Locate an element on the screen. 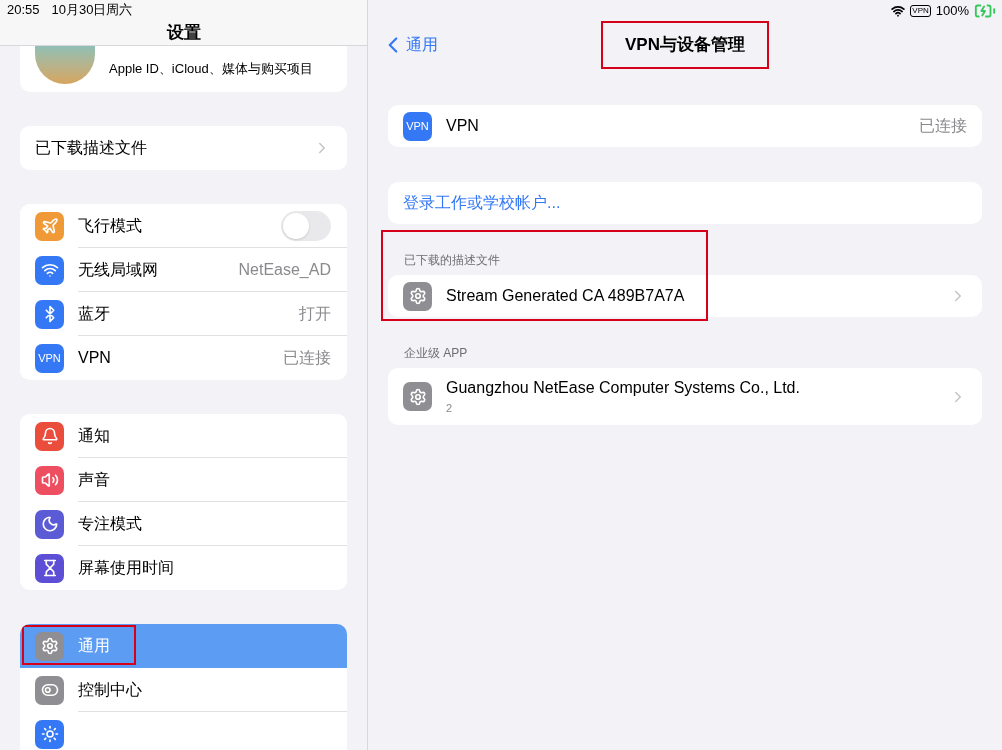  page-title: VPN与设备管理 is located at coordinates (685, 45).